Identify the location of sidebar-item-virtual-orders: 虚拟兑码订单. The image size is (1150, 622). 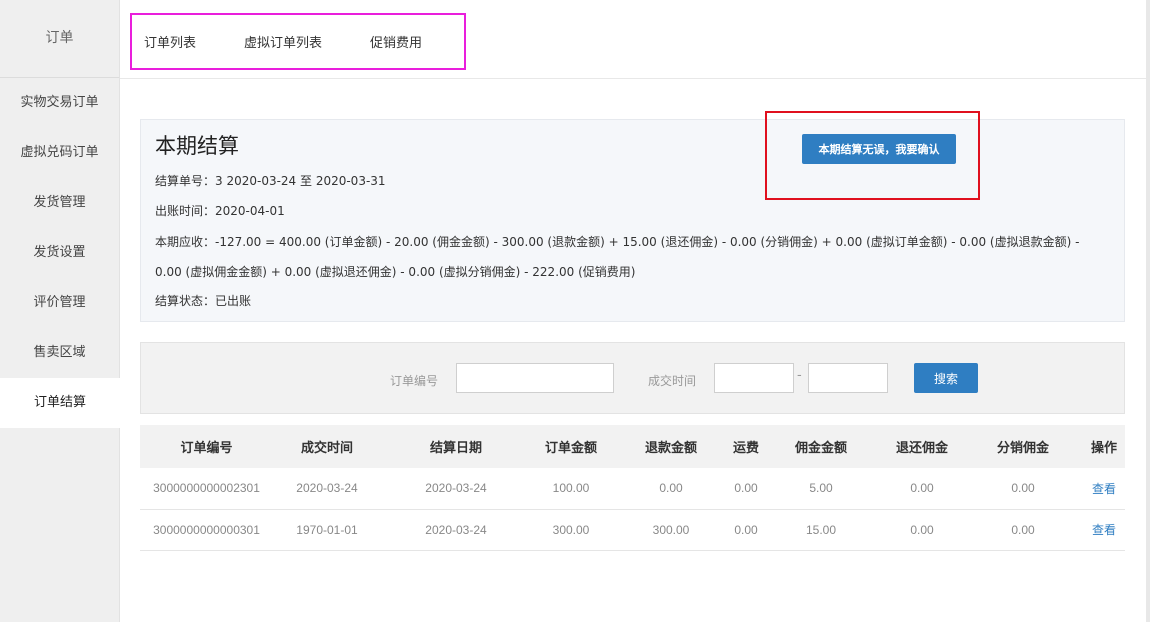
(59, 153).